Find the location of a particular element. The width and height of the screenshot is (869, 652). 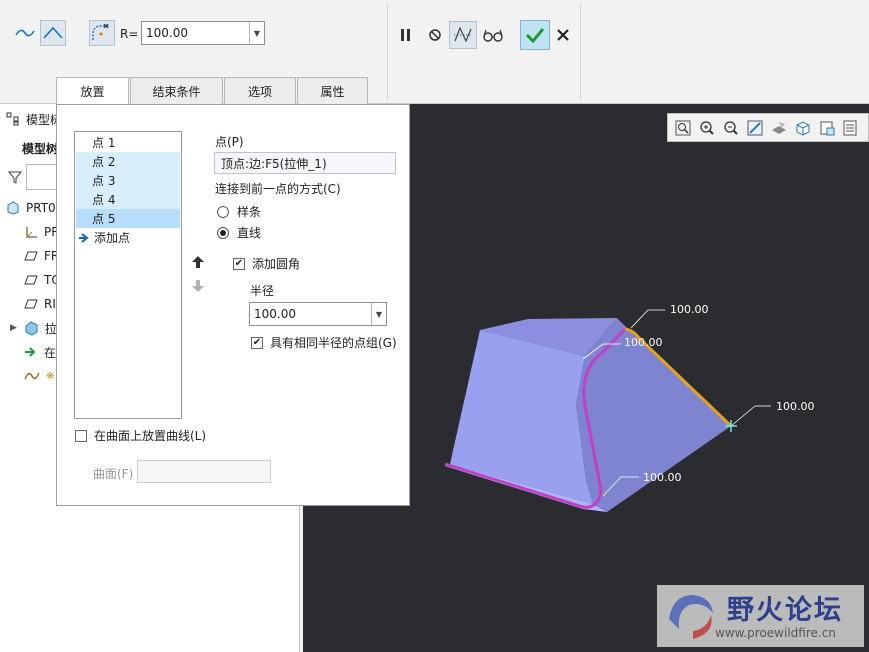

point-reference-value: 顶点:边:F5(拉伸_1) is located at coordinates (274, 163).